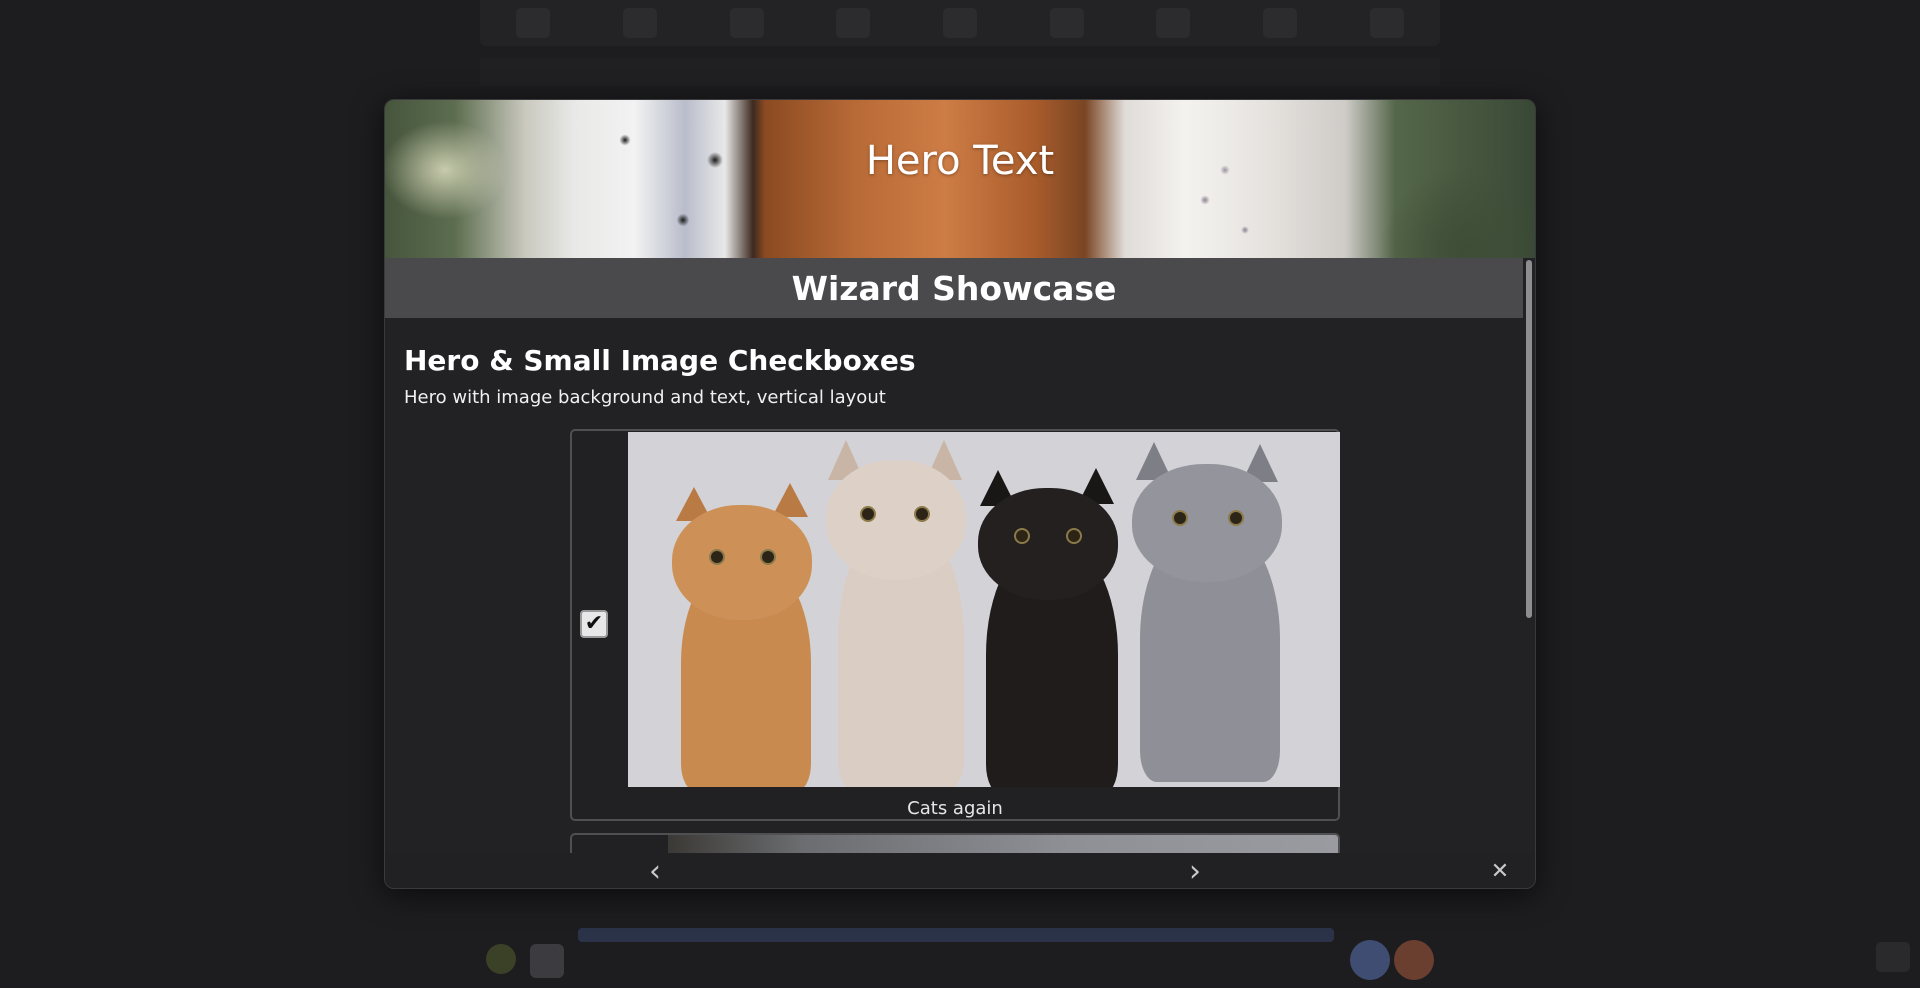  Describe the element at coordinates (954, 288) in the screenshot. I see `wizard-title: Wizard Showcase` at that location.